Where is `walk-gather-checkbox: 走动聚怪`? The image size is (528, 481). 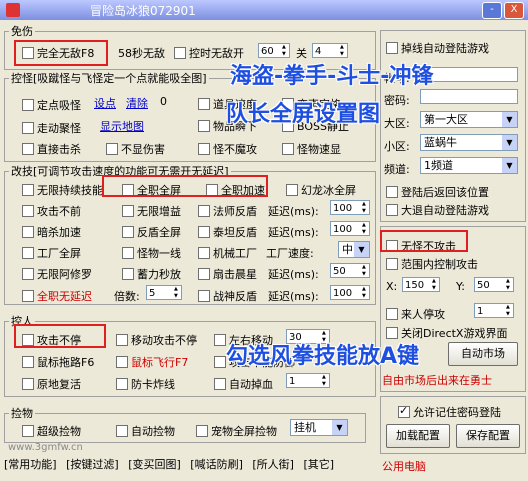
walk-gather-checkbox: 走动聚怪 is located at coordinates (51, 128).